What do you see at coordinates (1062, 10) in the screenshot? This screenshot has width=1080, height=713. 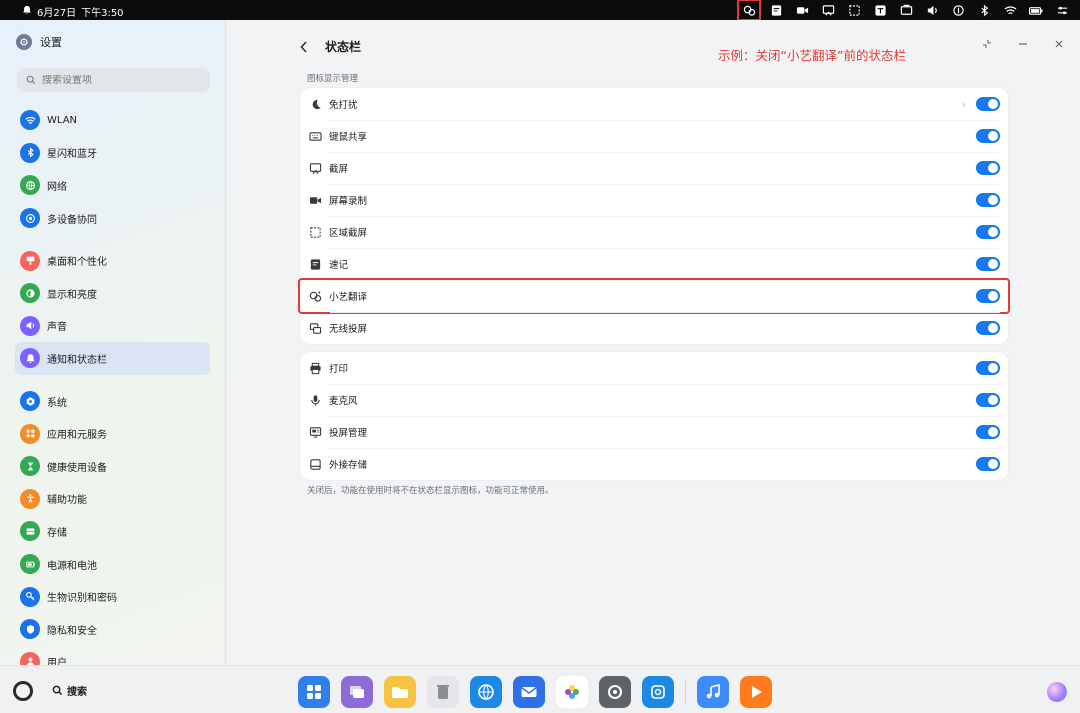 I see `control-center-icon` at bounding box center [1062, 10].